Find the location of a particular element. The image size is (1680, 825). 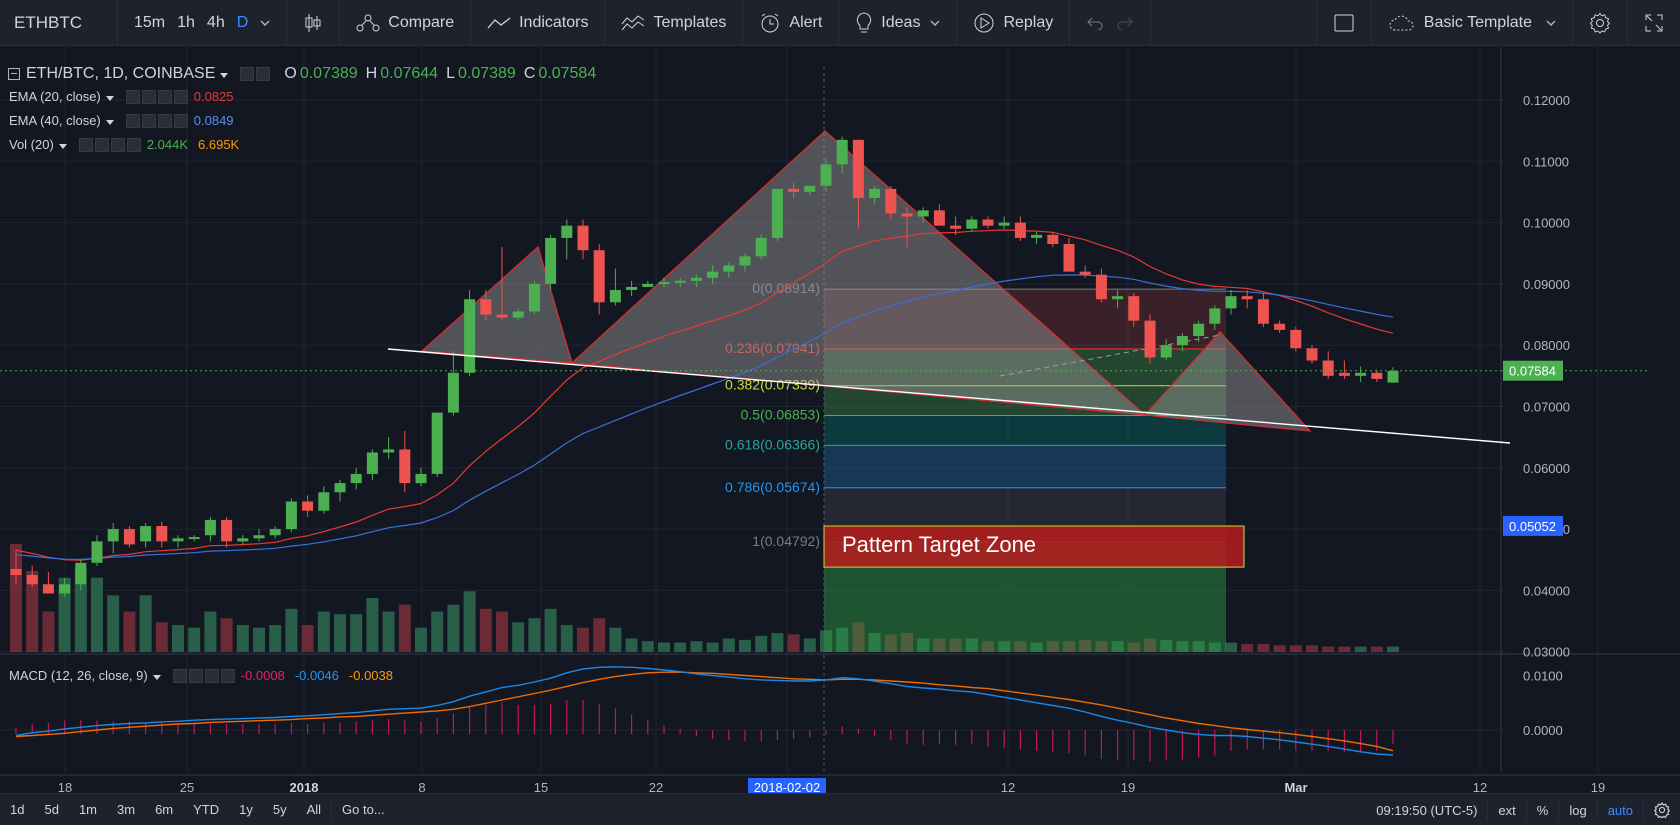

fullscreen-icon is located at coordinates (1654, 23).